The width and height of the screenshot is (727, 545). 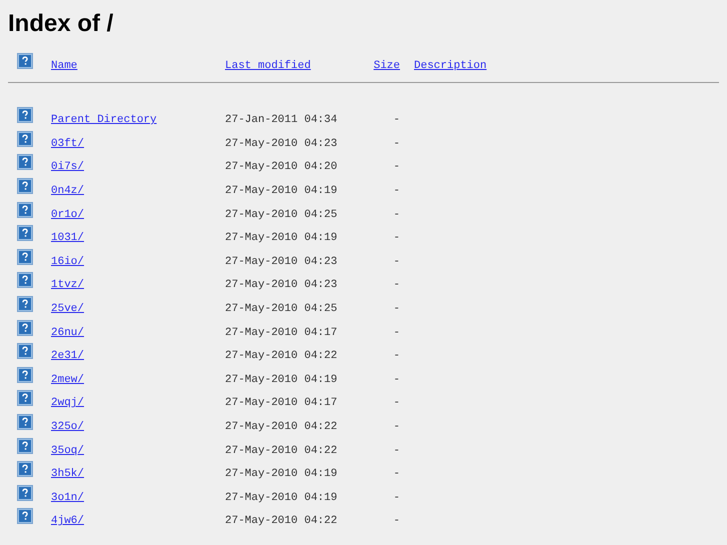 What do you see at coordinates (67, 450) in the screenshot?
I see `directory-link: 35oq/` at bounding box center [67, 450].